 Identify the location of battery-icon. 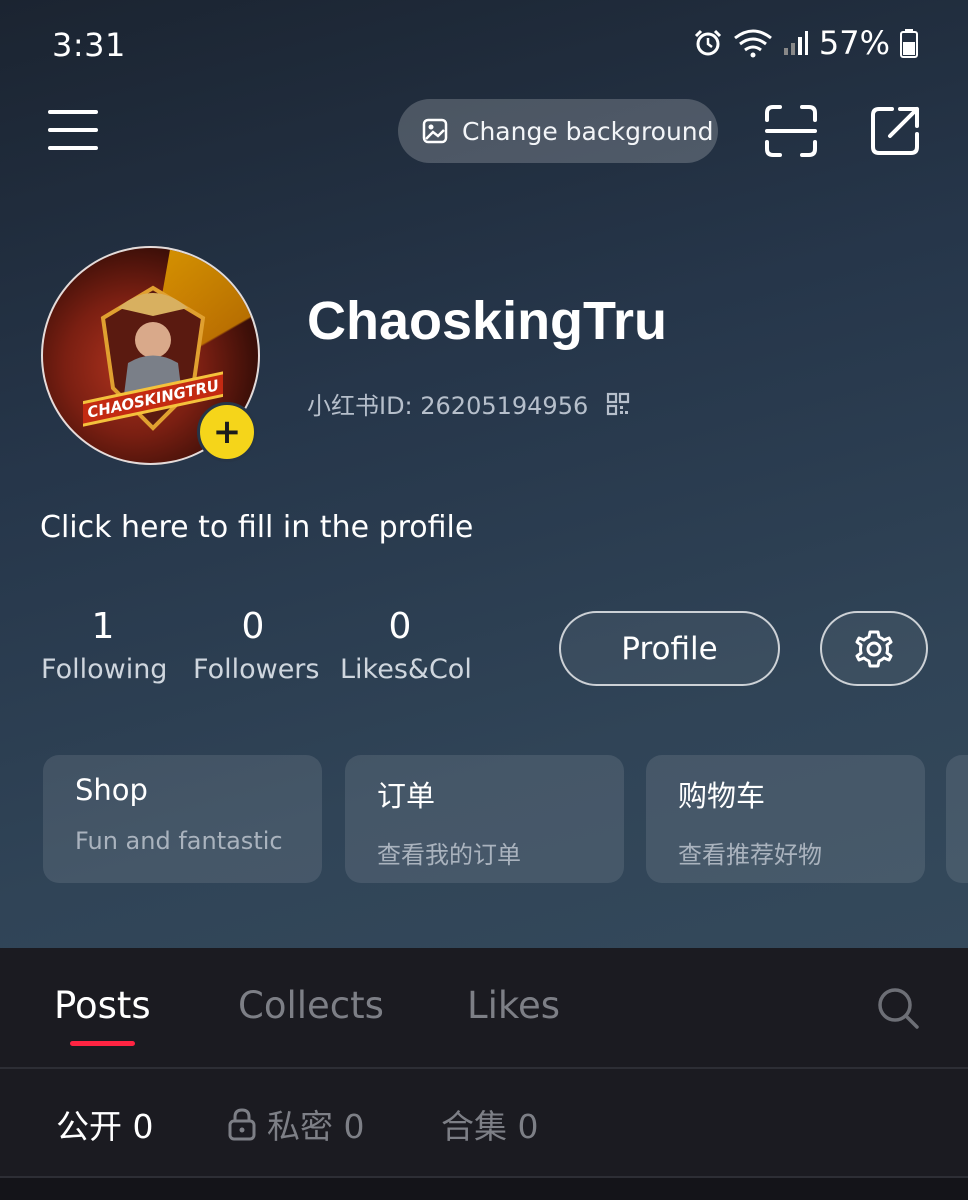
(909, 43).